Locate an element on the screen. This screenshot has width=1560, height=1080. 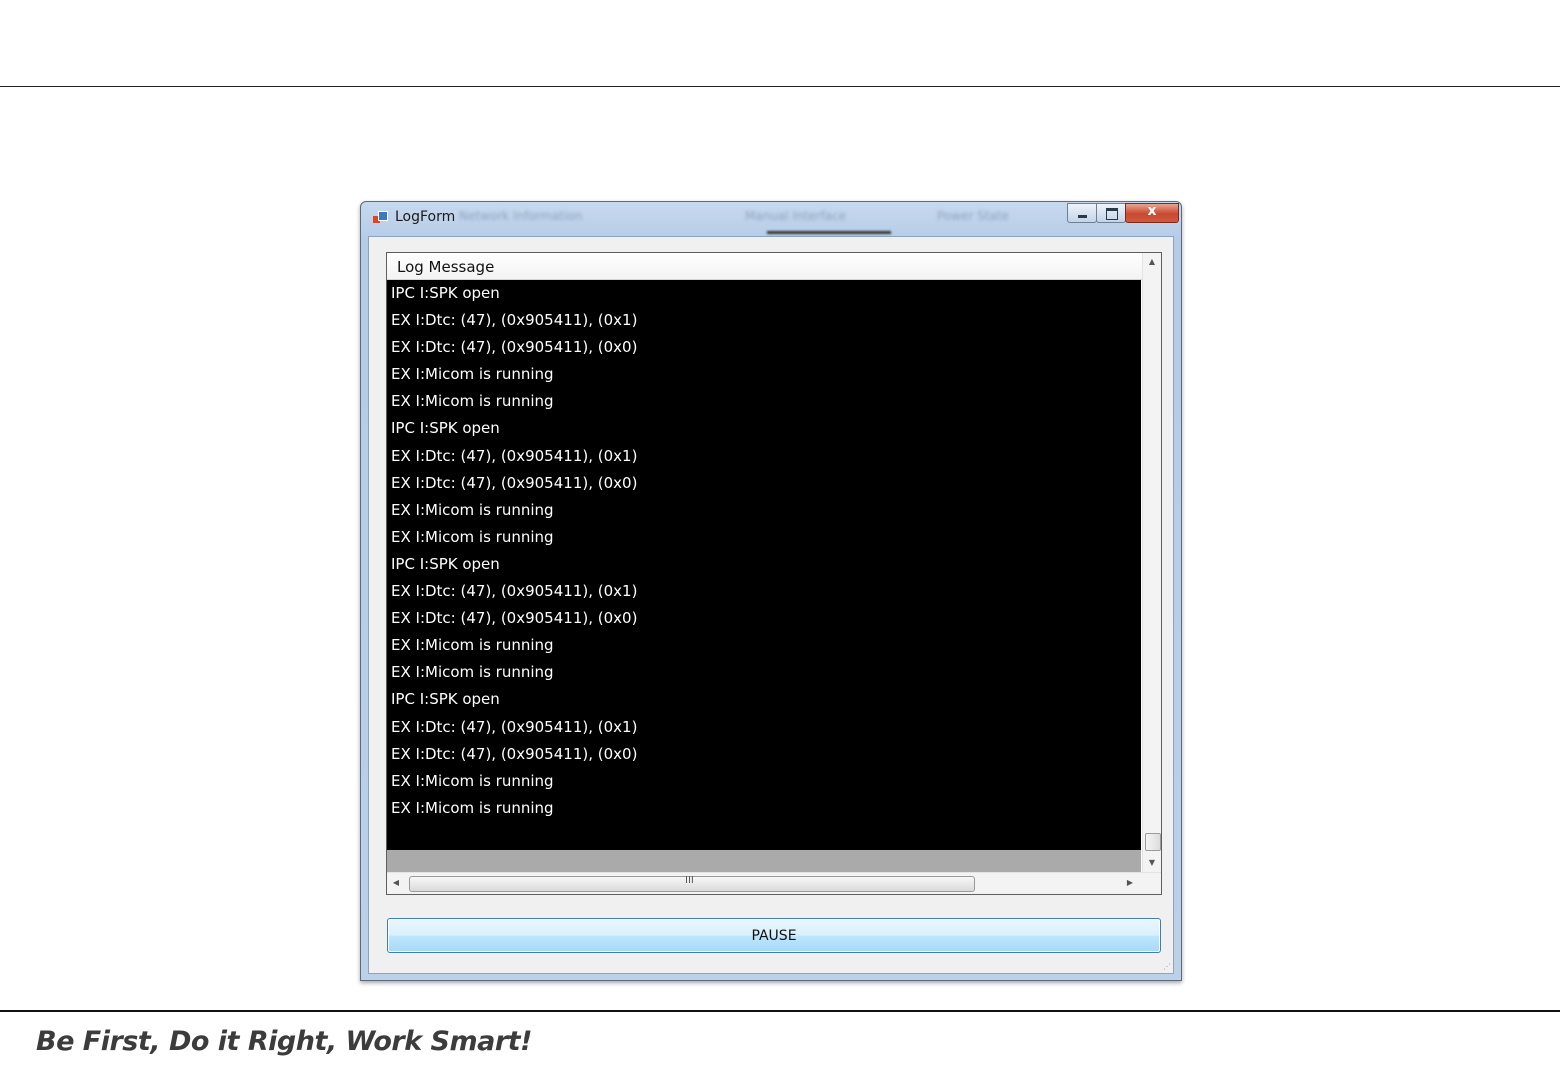
close-icon: x is located at coordinates (1152, 211).